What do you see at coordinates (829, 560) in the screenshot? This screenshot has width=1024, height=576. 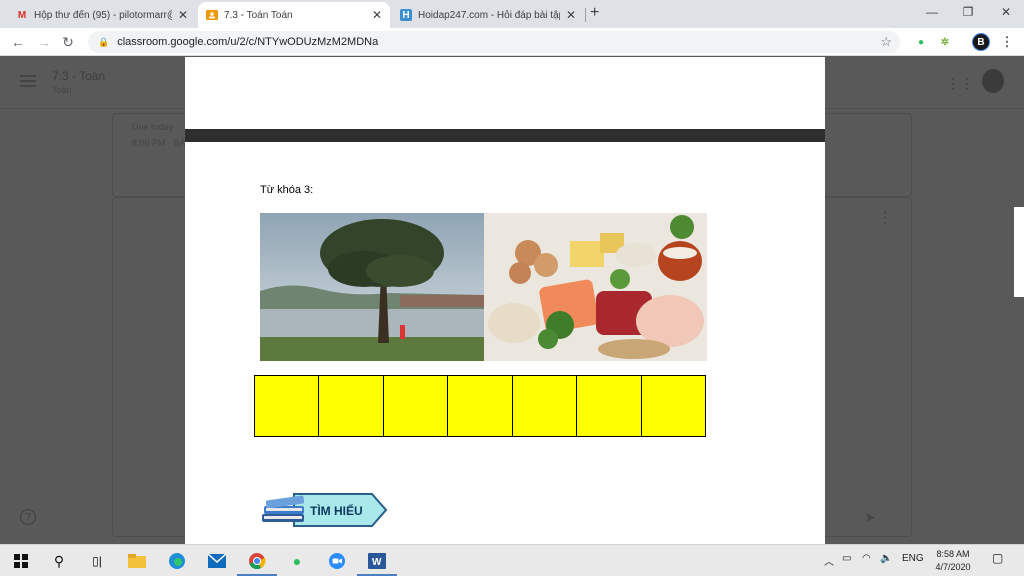 I see `tray-chevron-icon: ︿` at bounding box center [829, 560].